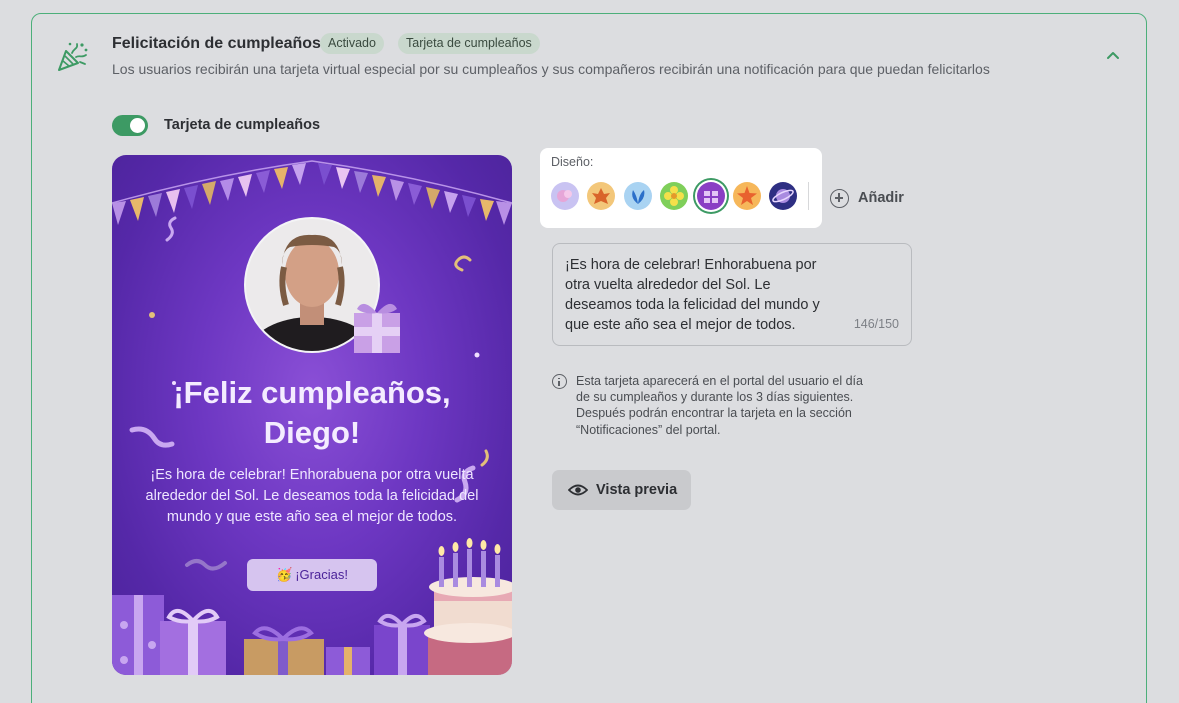 The height and width of the screenshot is (703, 1179). Describe the element at coordinates (601, 196) in the screenshot. I see `autumn-leaf-swatch` at that location.